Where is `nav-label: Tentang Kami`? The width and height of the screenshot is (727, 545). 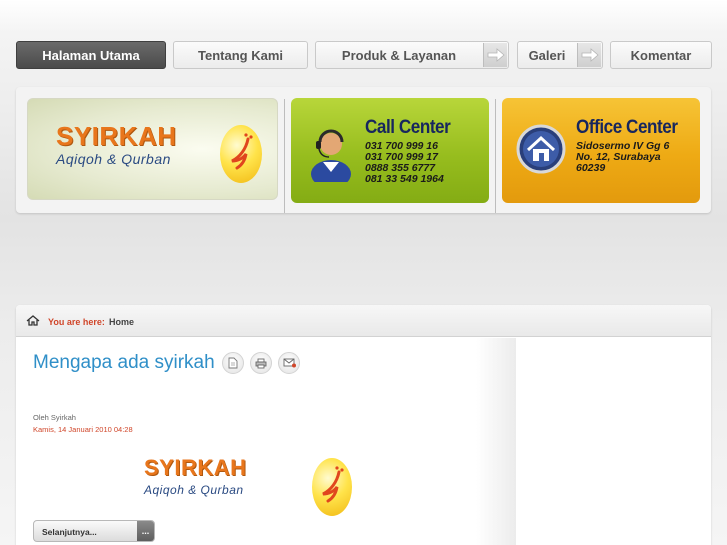
nav-label: Tentang Kami is located at coordinates (240, 55).